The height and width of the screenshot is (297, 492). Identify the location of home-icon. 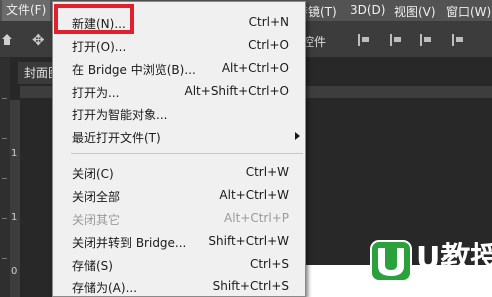
(7, 39).